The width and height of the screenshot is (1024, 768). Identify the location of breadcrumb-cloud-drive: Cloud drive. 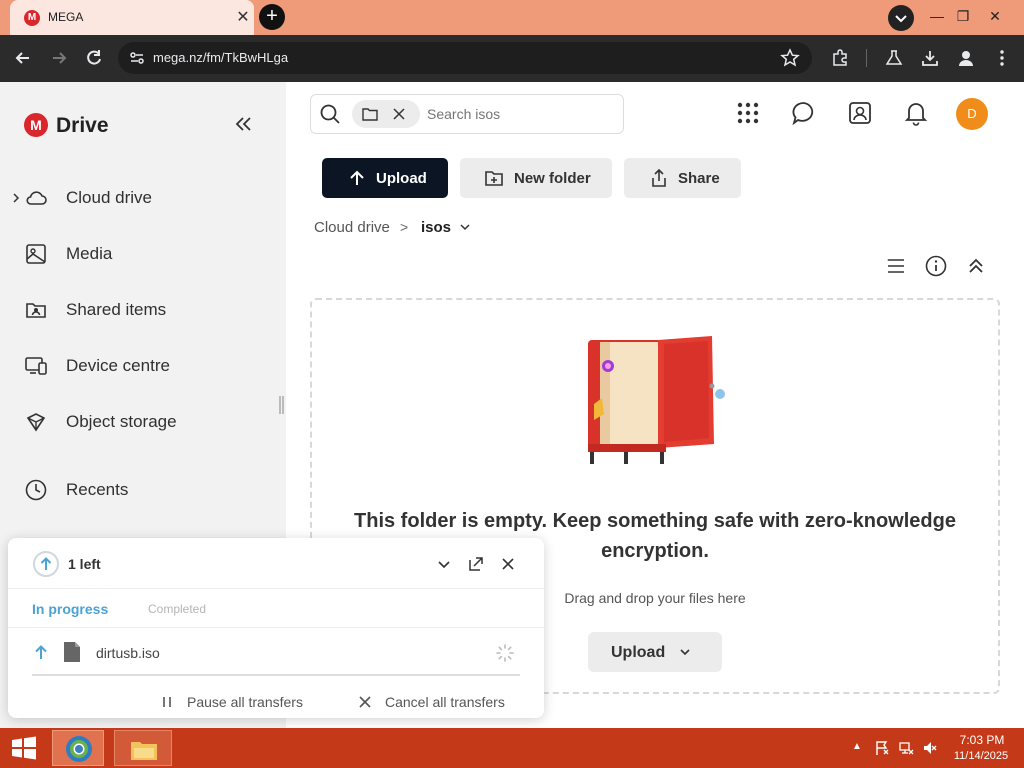
(352, 227).